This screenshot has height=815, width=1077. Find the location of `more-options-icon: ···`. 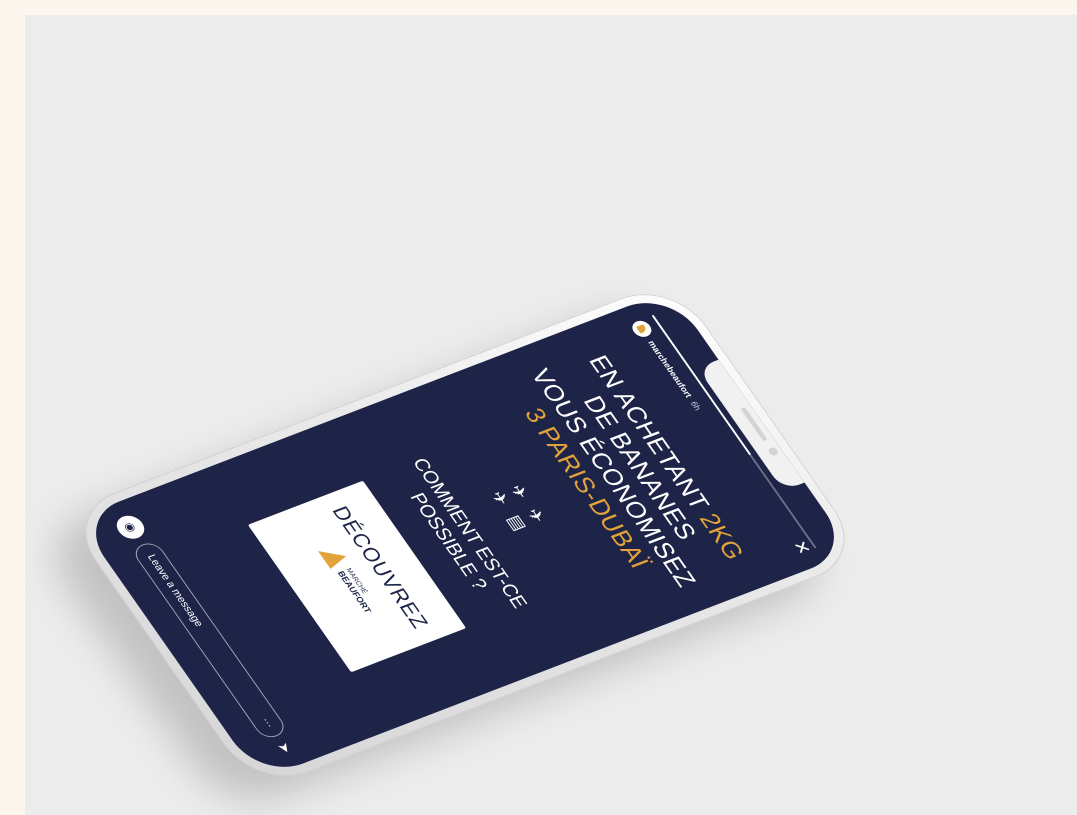

more-options-icon: ··· is located at coordinates (267, 723).